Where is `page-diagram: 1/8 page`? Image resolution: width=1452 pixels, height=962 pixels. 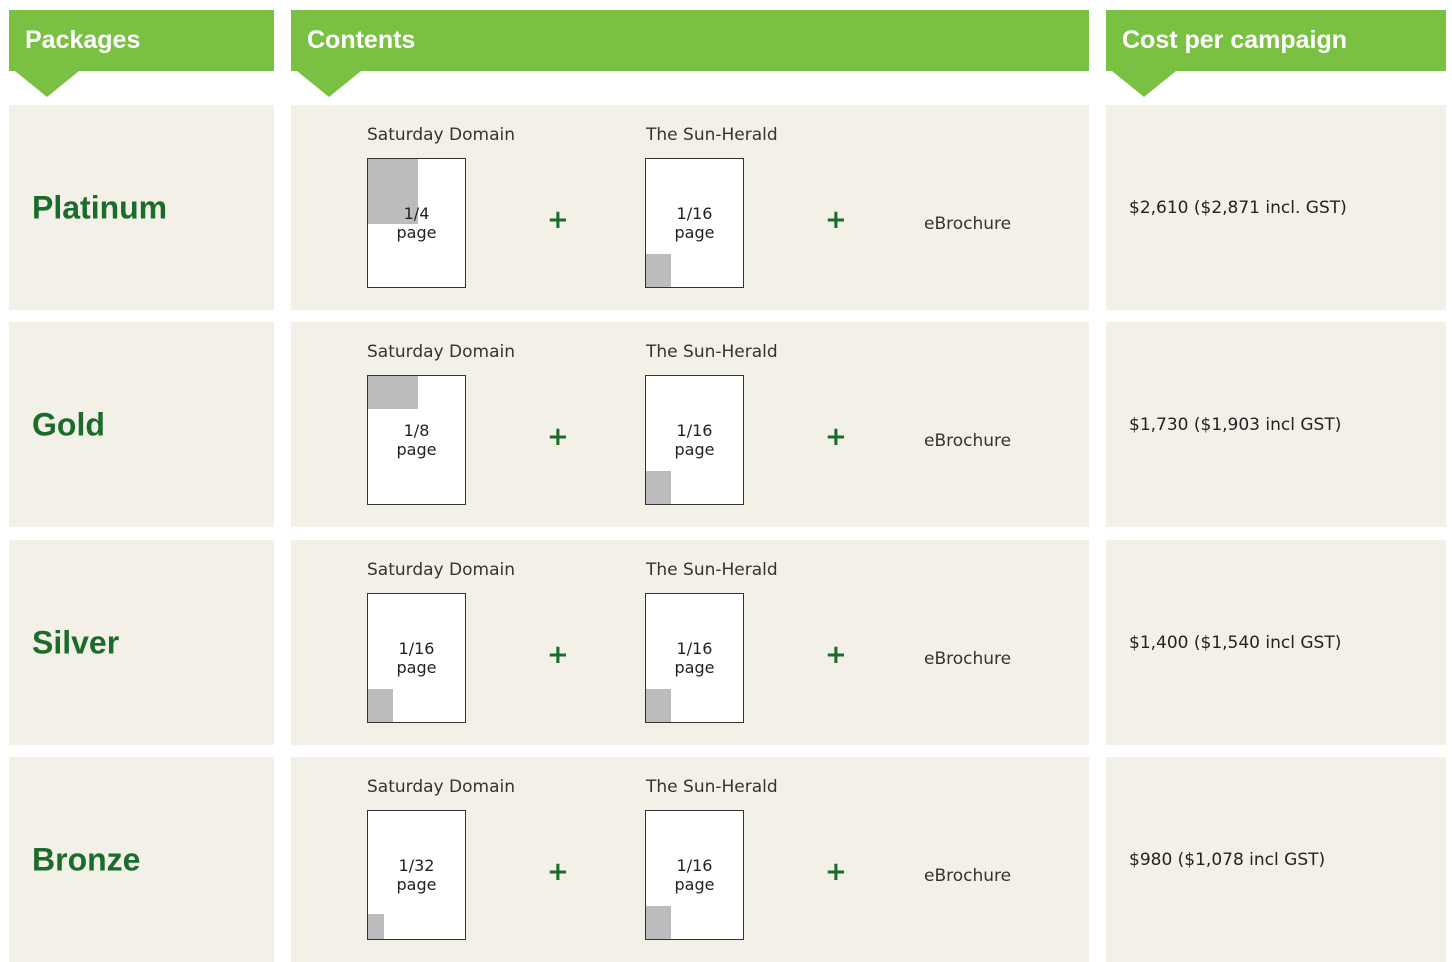 page-diagram: 1/8 page is located at coordinates (416, 440).